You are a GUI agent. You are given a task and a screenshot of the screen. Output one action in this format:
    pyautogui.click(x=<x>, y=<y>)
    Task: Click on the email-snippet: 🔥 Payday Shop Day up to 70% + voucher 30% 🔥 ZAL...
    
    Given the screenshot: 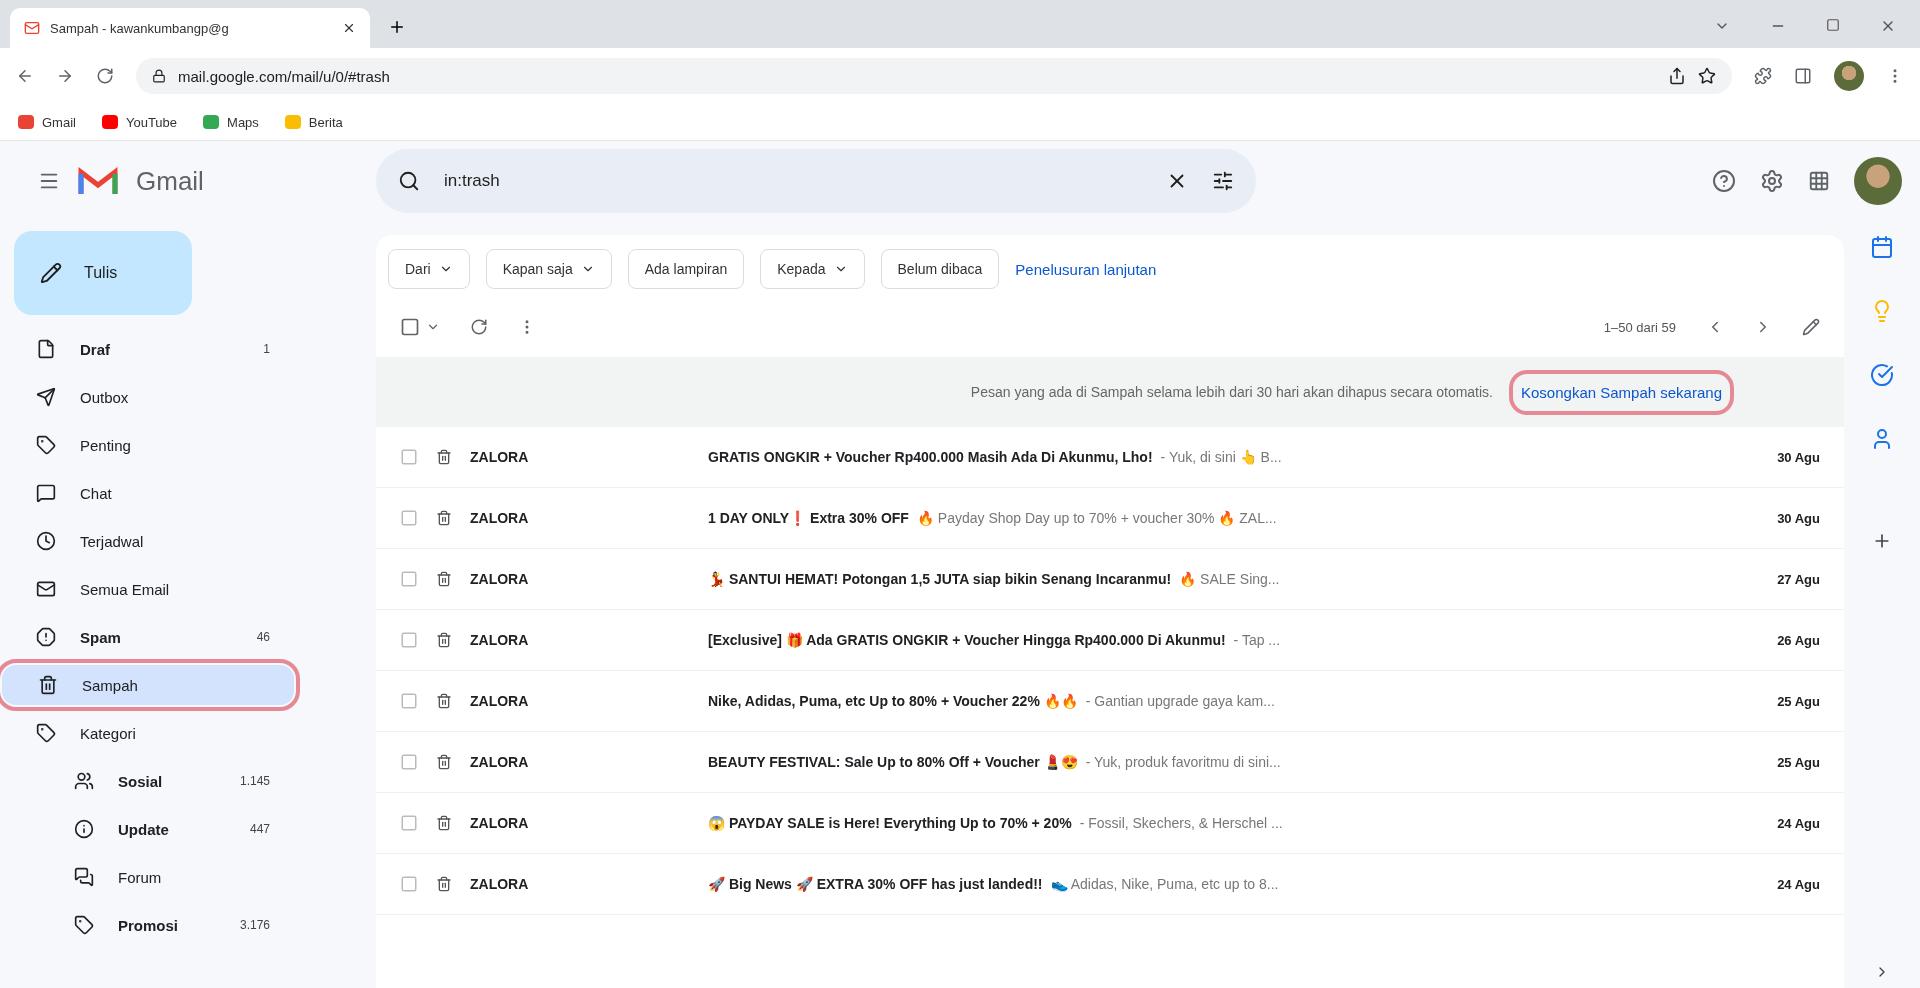 What is the action you would take?
    pyautogui.click(x=1096, y=518)
    